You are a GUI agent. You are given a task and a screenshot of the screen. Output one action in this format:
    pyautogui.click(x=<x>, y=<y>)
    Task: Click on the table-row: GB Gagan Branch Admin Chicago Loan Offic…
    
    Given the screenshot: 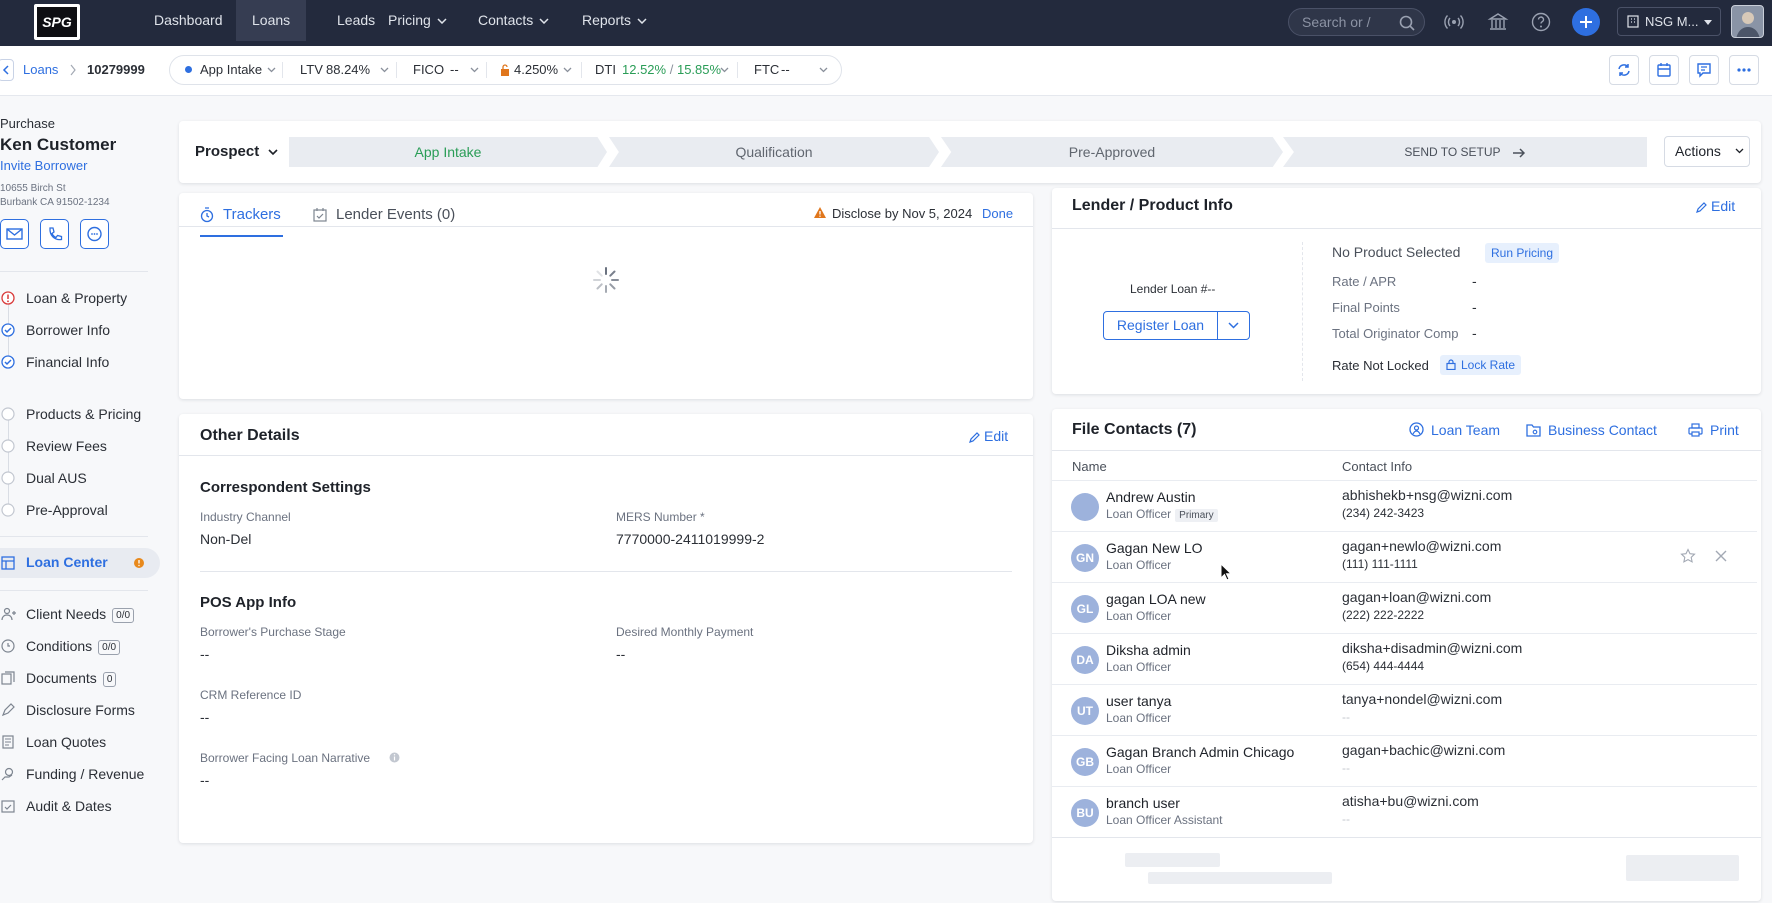 What is the action you would take?
    pyautogui.click(x=1404, y=760)
    